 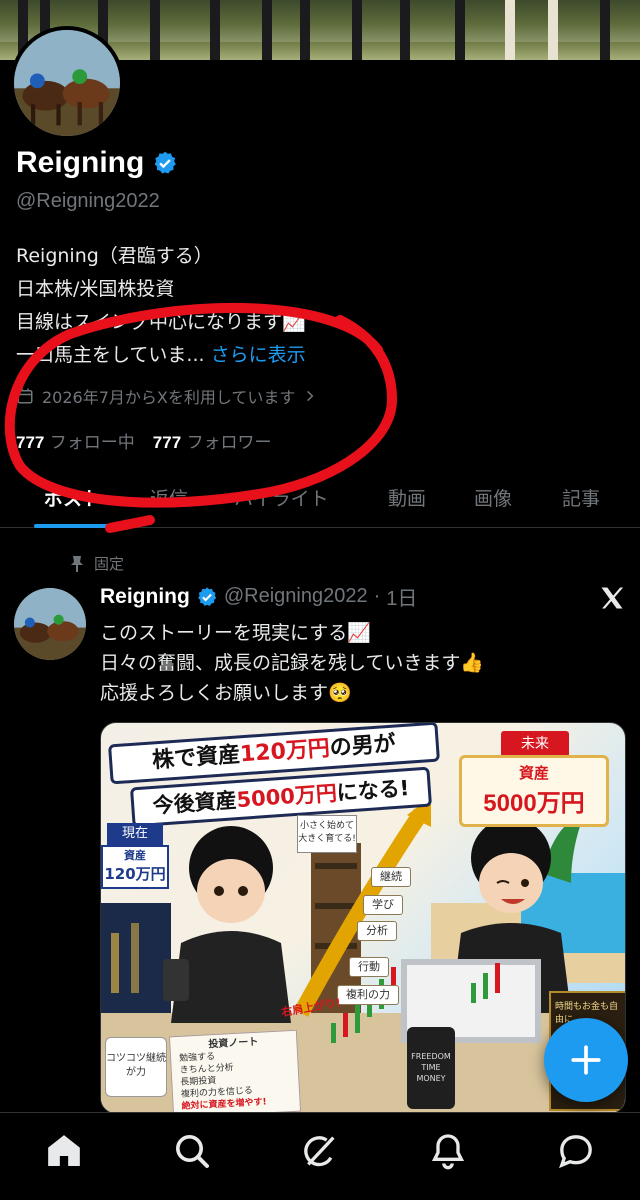 What do you see at coordinates (25, 396) in the screenshot?
I see `calendar-icon` at bounding box center [25, 396].